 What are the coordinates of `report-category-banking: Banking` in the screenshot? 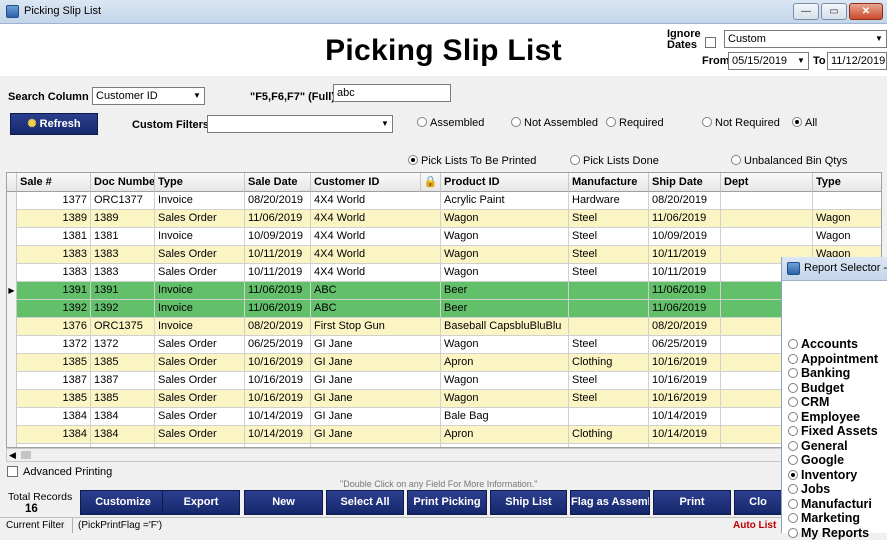 It's located at (819, 373).